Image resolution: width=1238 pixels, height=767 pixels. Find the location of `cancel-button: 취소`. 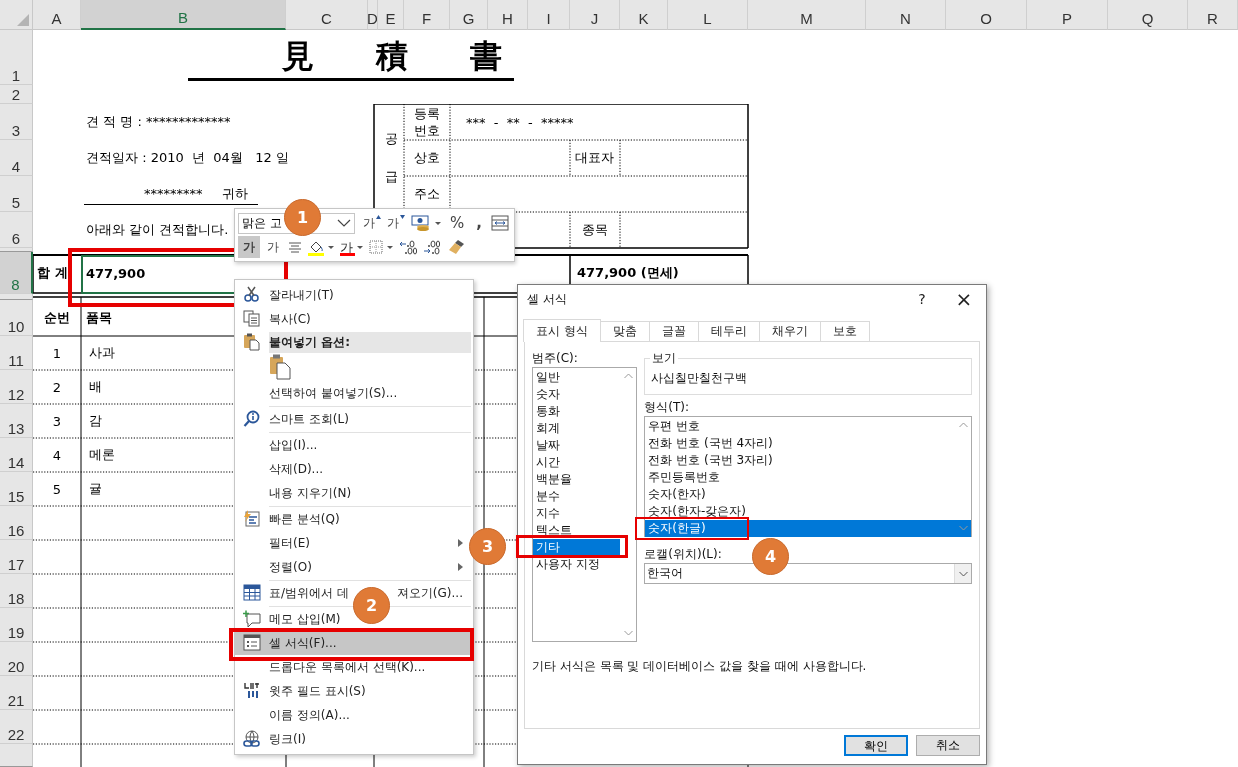

cancel-button: 취소 is located at coordinates (948, 745).